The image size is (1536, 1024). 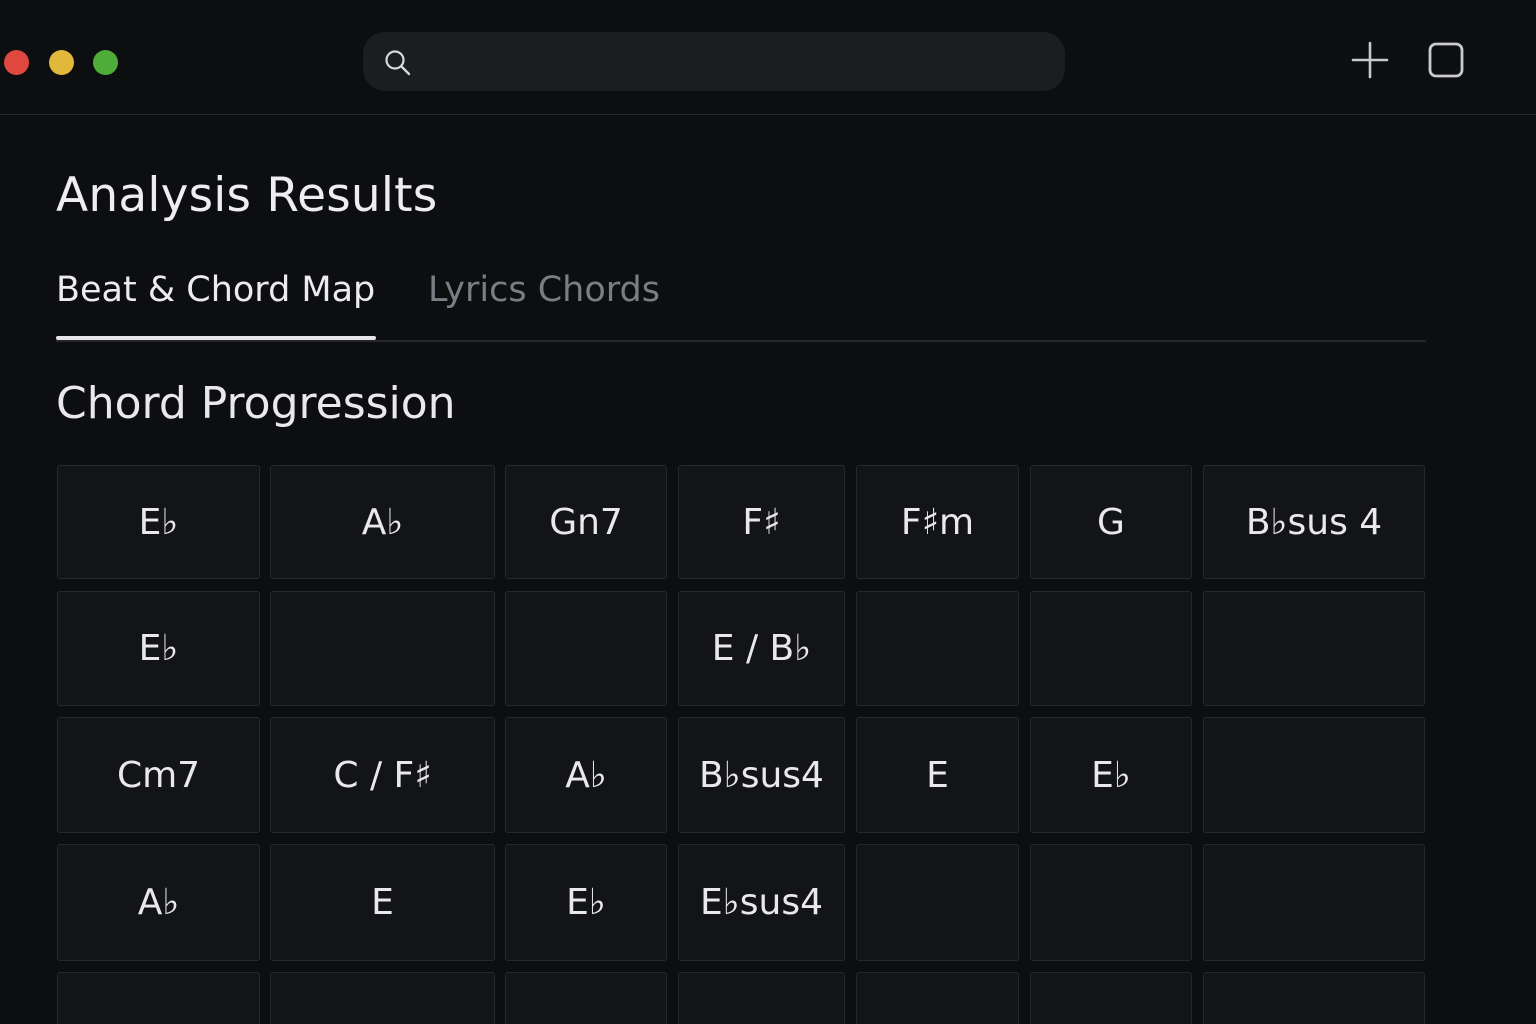 I want to click on chord-cell: F♯m, so click(x=937, y=522).